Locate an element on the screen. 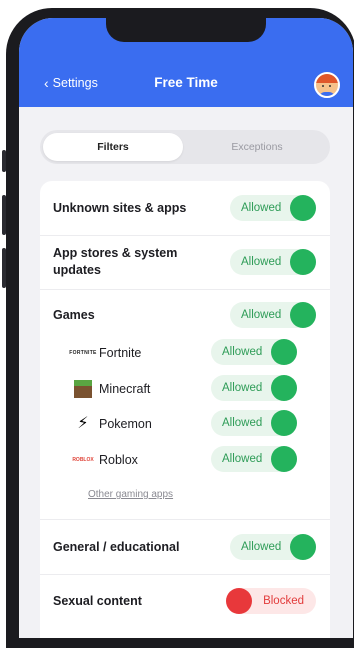 The image size is (354, 648). filter-label: Unknown sites & apps is located at coordinates (120, 208).